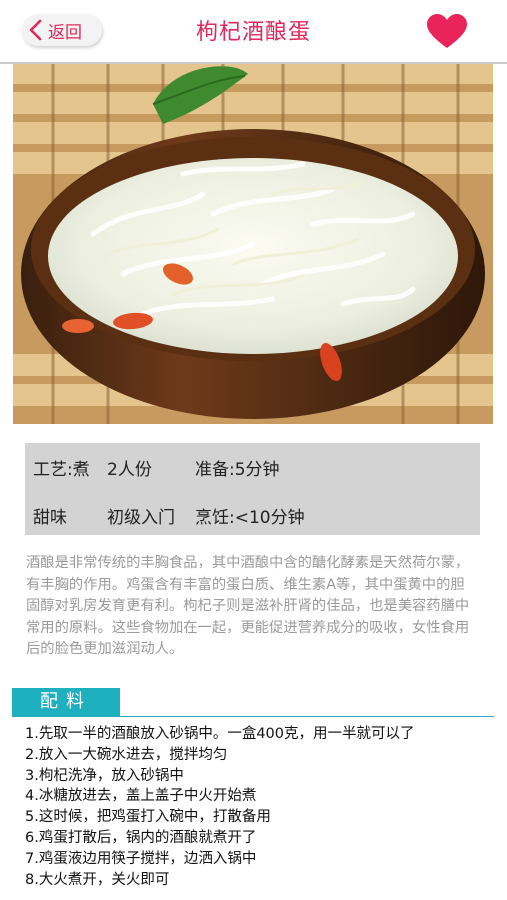 This screenshot has width=507, height=900. I want to click on navigation-bar: 返回 枸杞酒酿蛋, so click(253, 32).